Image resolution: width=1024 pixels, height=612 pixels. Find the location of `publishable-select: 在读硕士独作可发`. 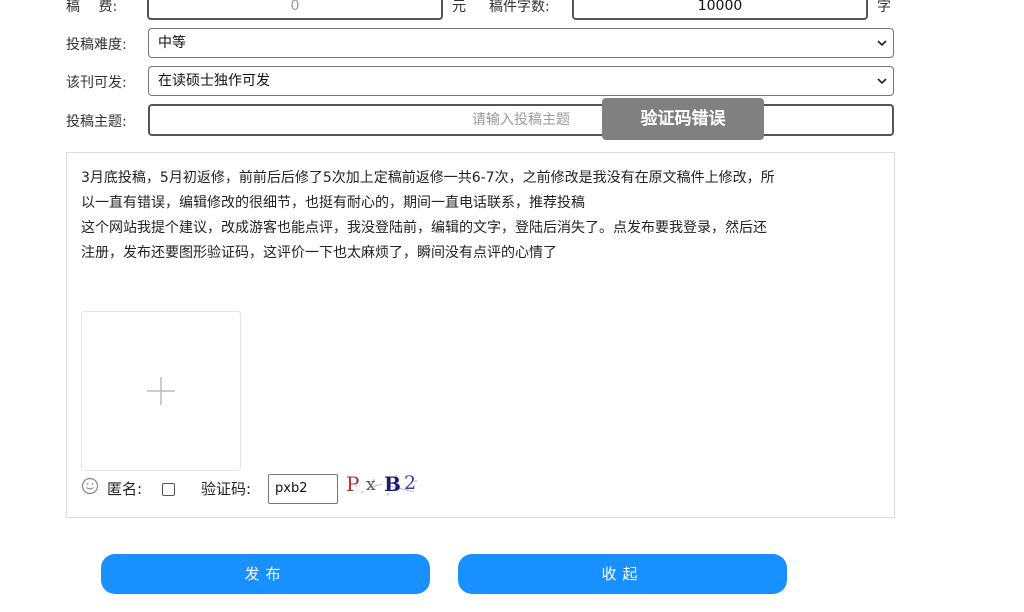

publishable-select: 在读硕士独作可发 is located at coordinates (521, 81).